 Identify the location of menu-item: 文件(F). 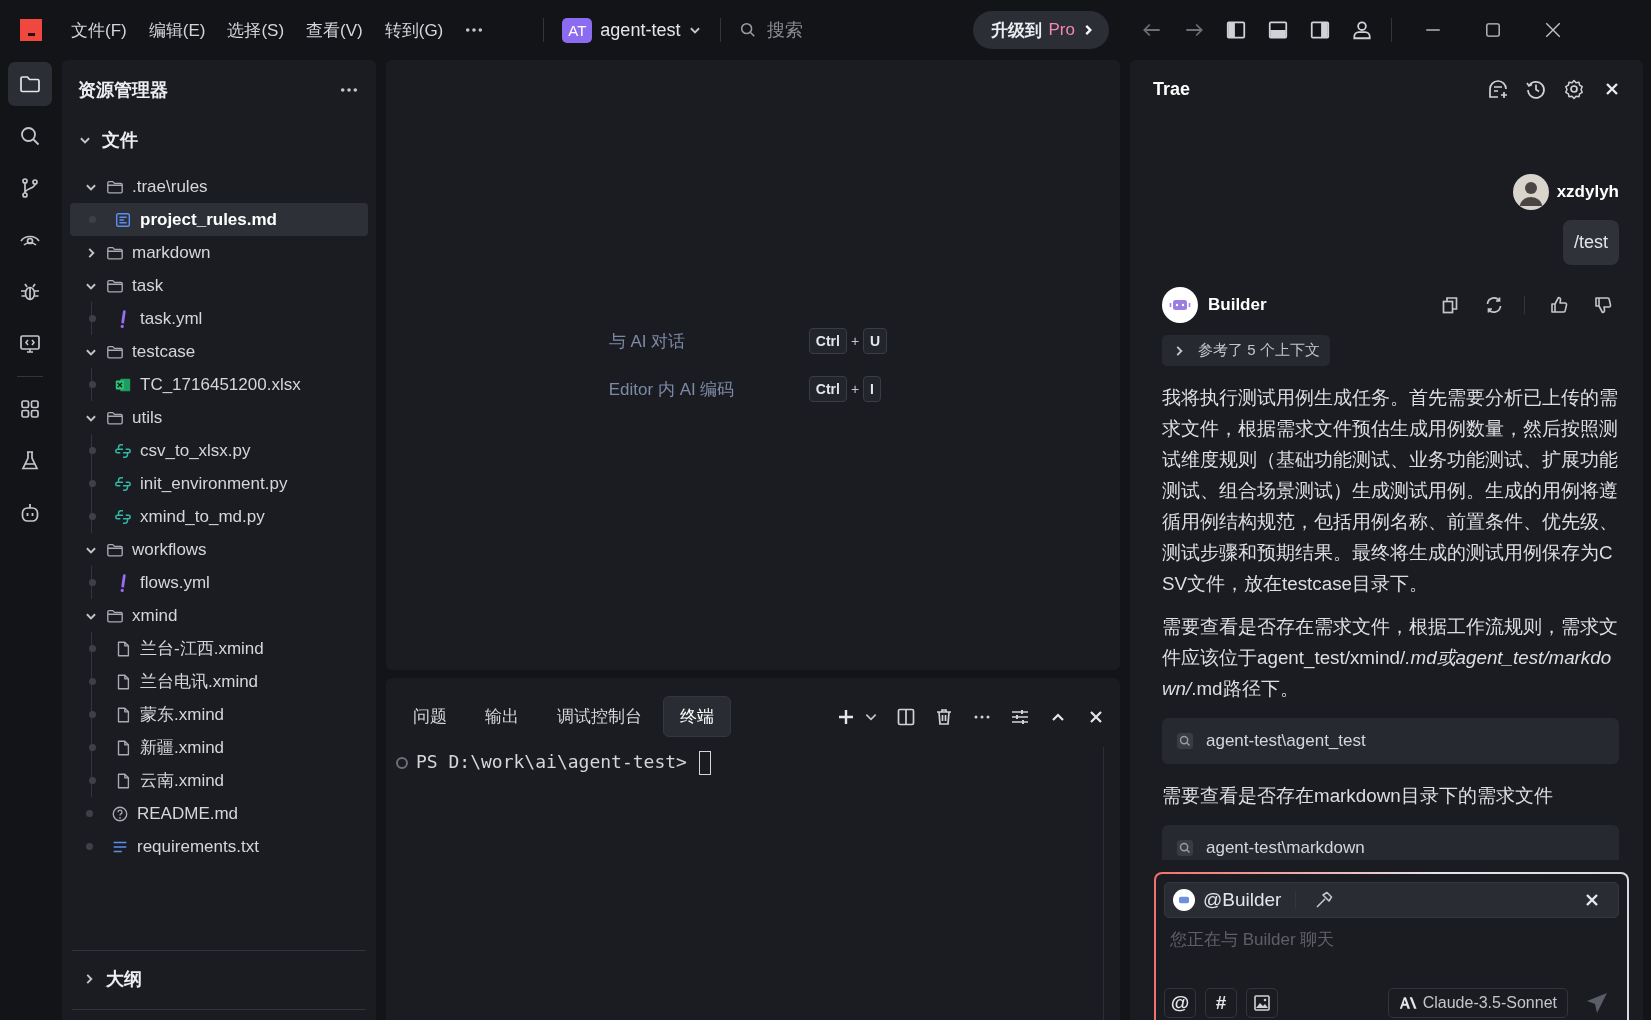
(99, 30).